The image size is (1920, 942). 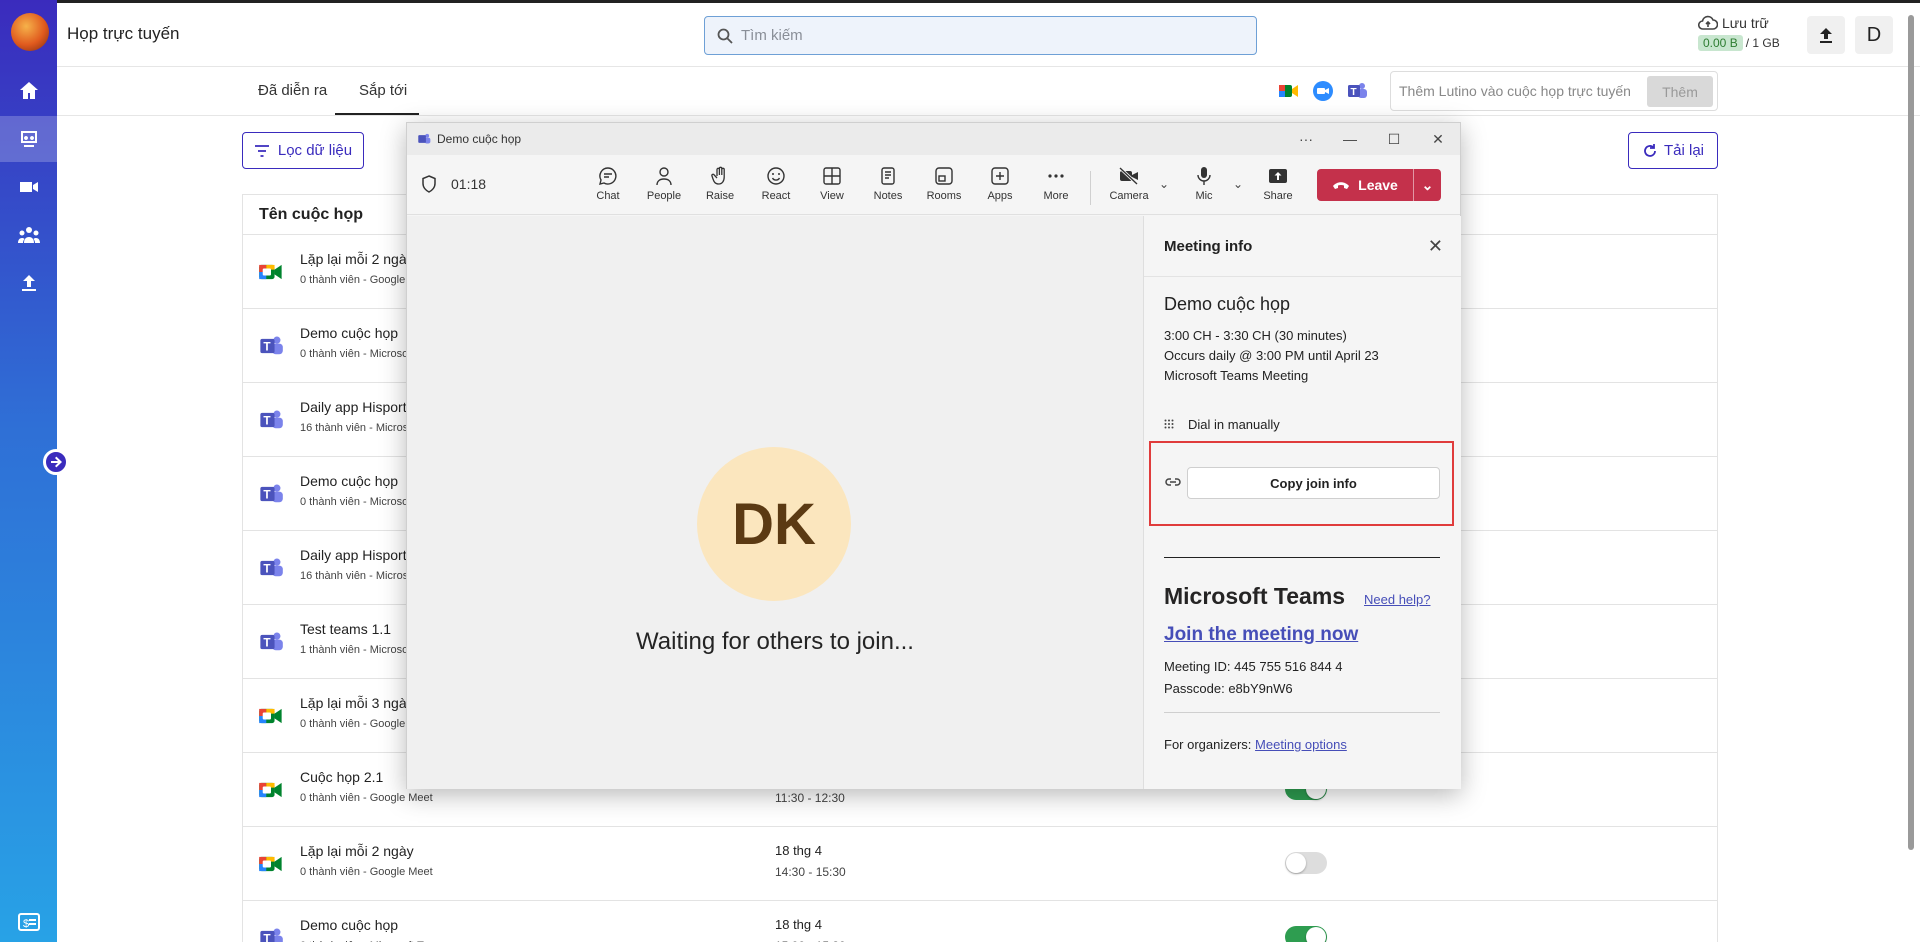 What do you see at coordinates (1874, 35) in the screenshot?
I see `user-avatar-button: D` at bounding box center [1874, 35].